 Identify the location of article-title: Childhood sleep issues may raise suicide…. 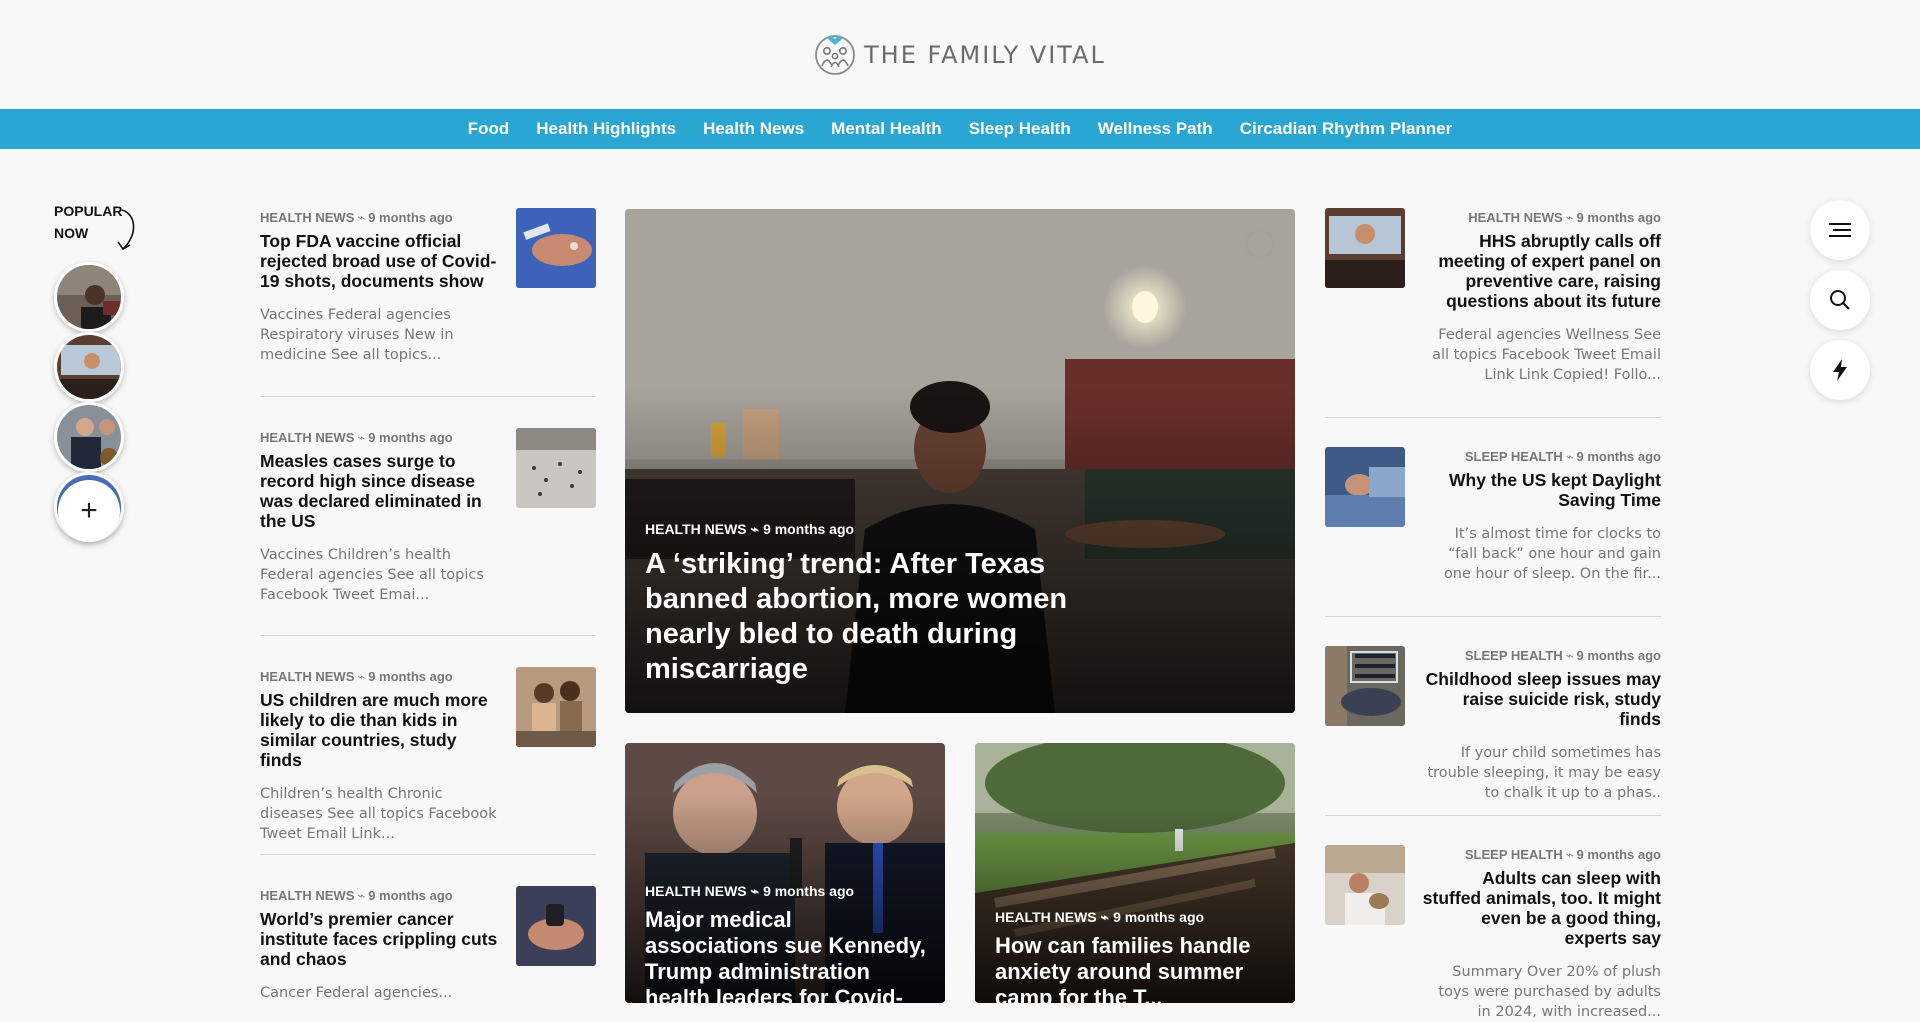
(1541, 699).